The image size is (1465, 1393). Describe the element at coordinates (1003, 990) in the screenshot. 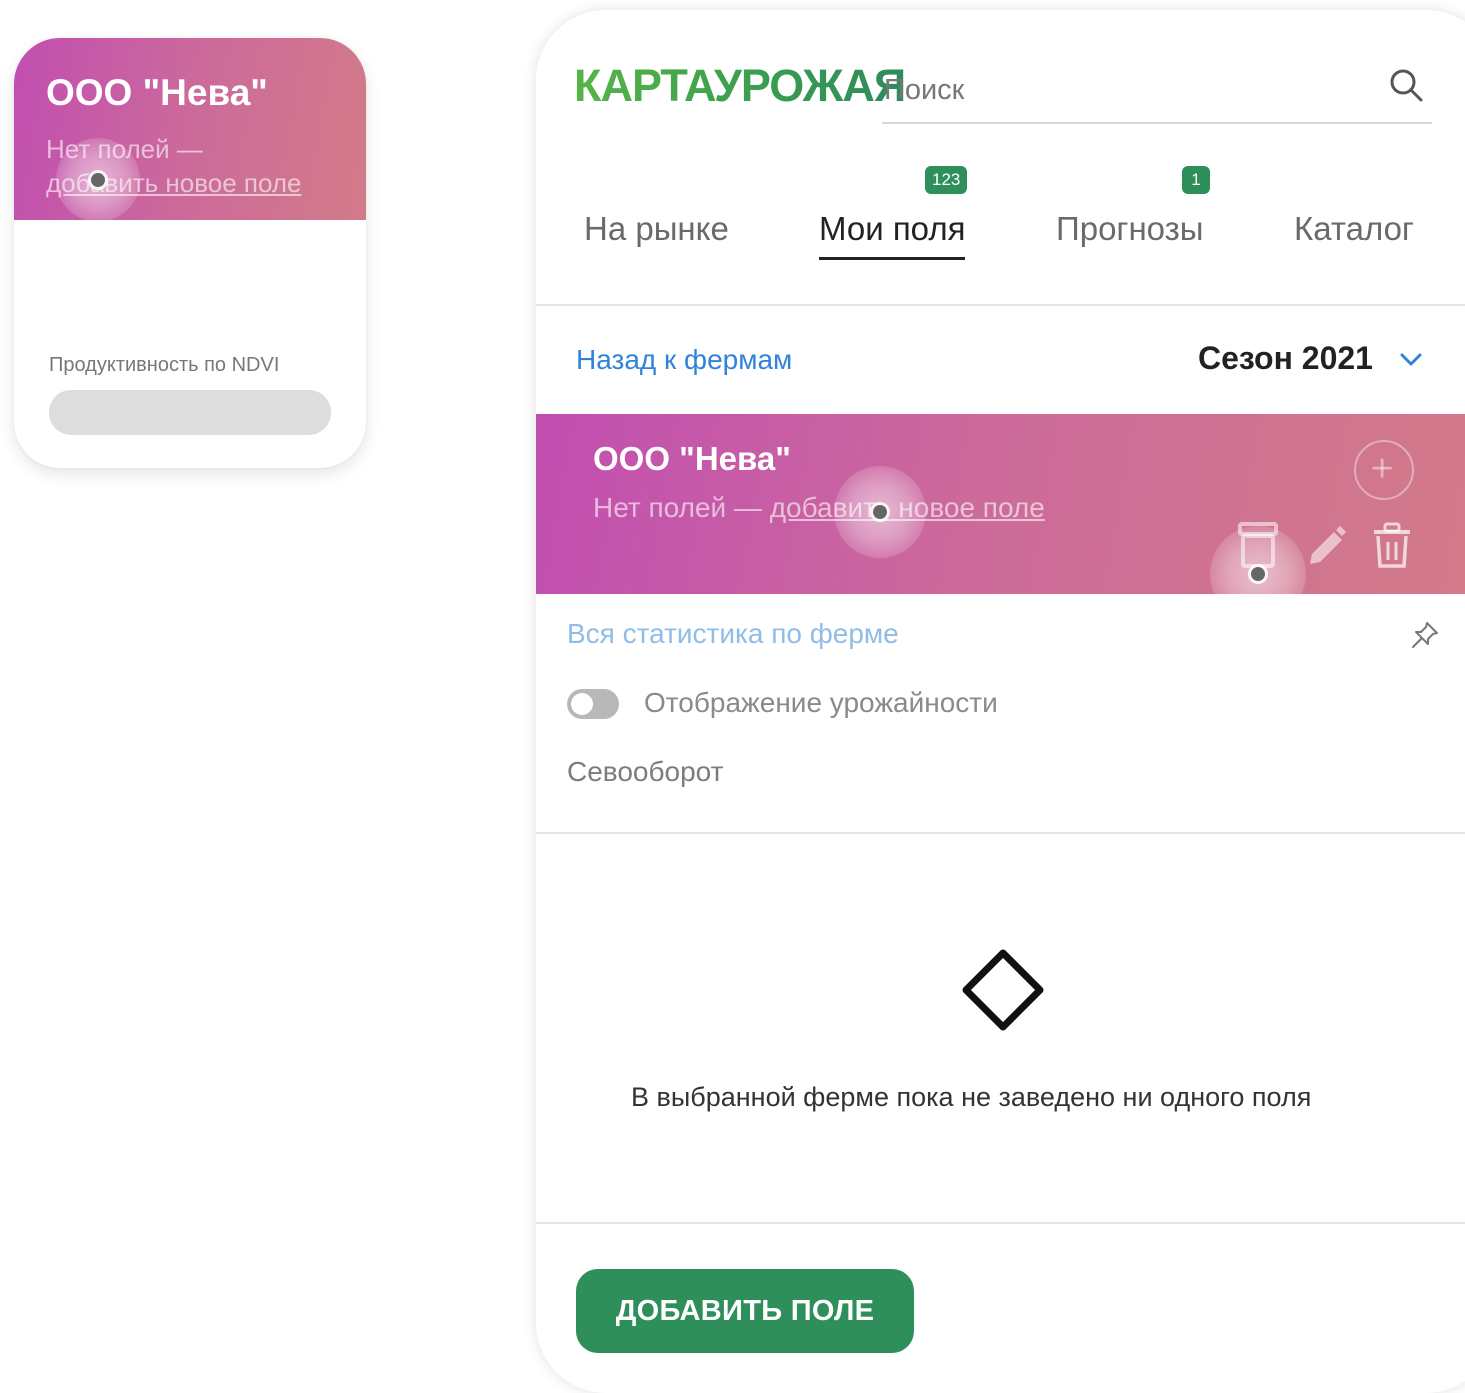

I see `diamond-icon` at that location.